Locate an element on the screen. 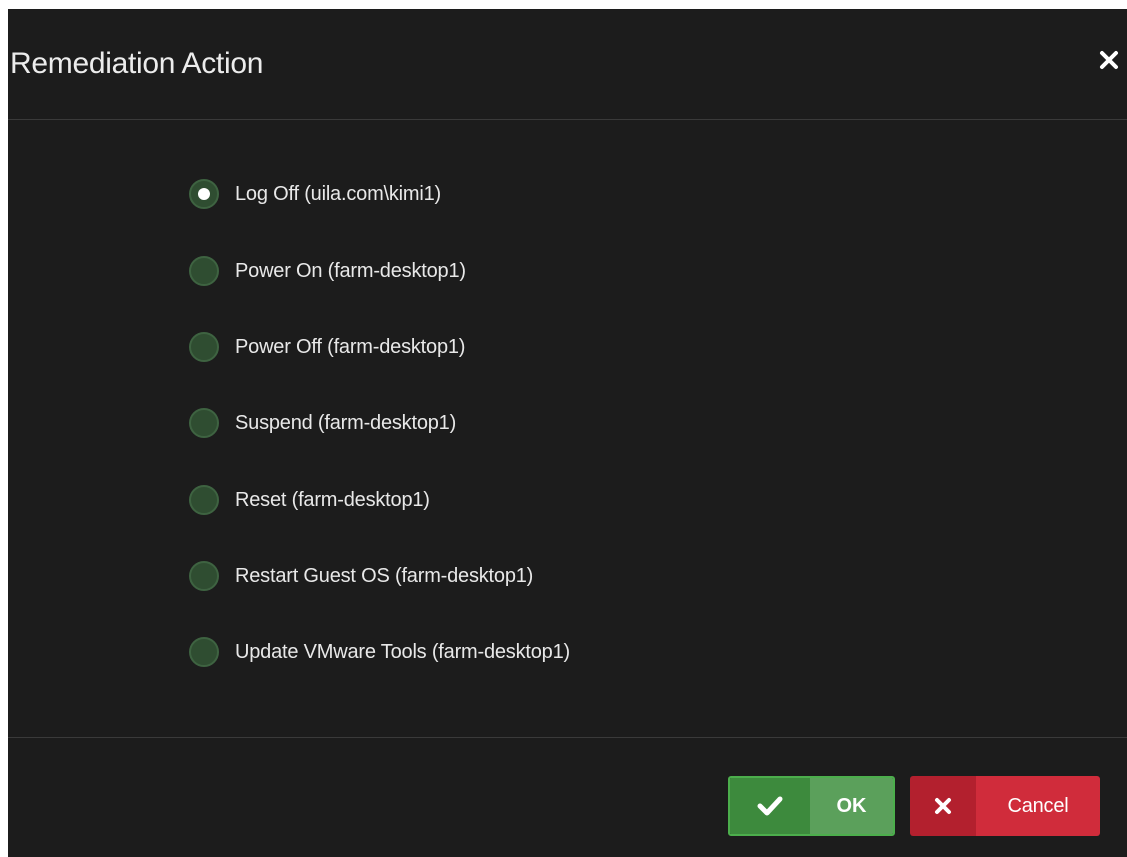 The width and height of the screenshot is (1127, 857). ok-button-label: OK is located at coordinates (851, 806).